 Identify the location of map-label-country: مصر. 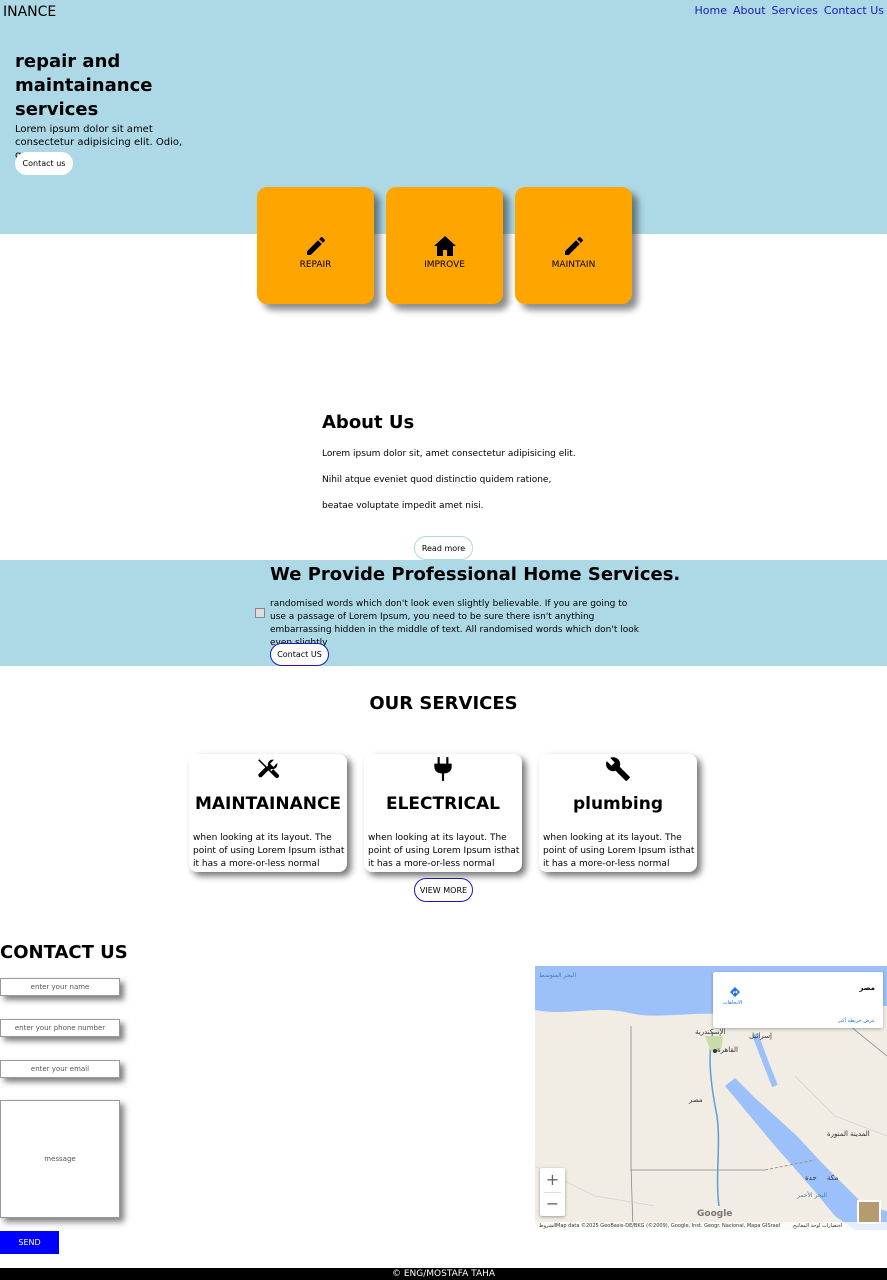
(696, 1100).